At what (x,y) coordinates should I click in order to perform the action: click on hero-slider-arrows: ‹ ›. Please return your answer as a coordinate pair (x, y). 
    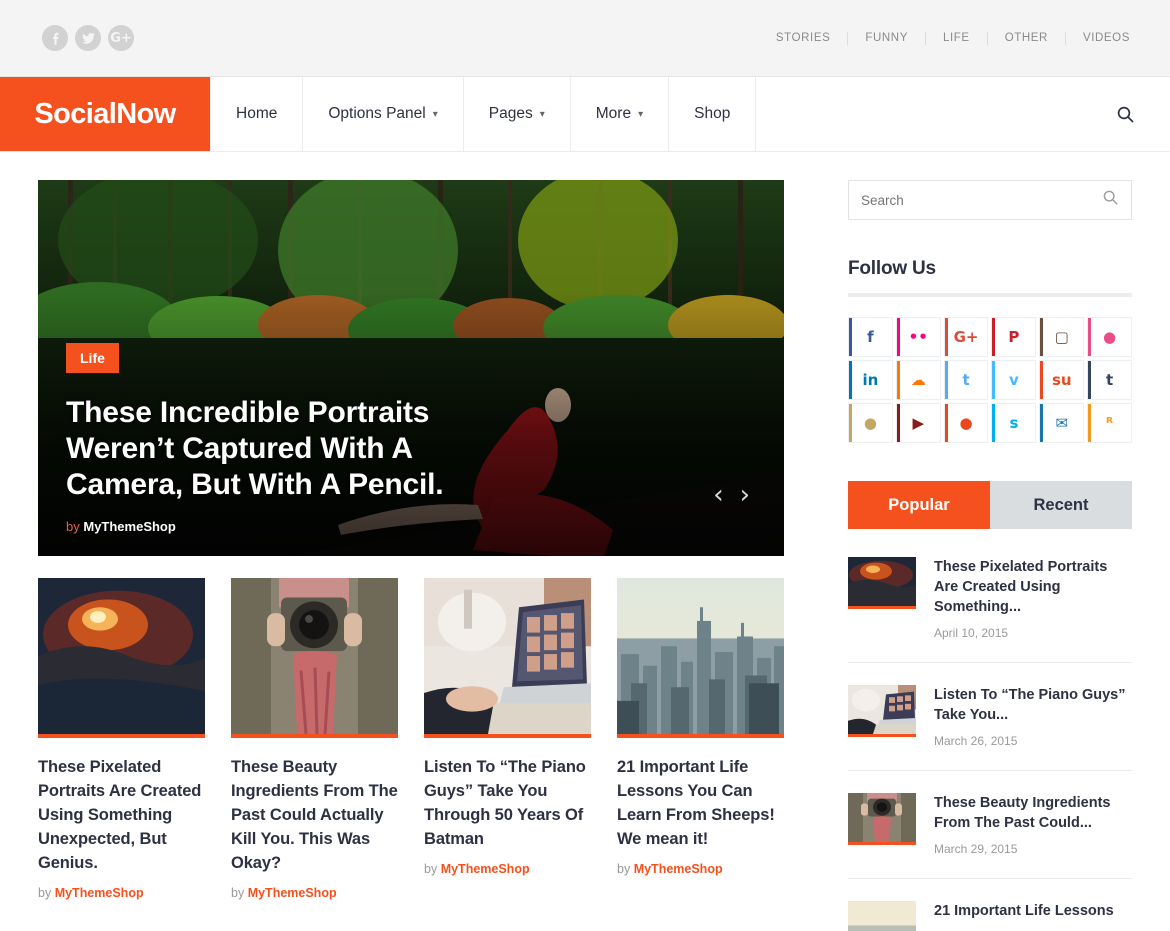
    Looking at the image, I should click on (731, 495).